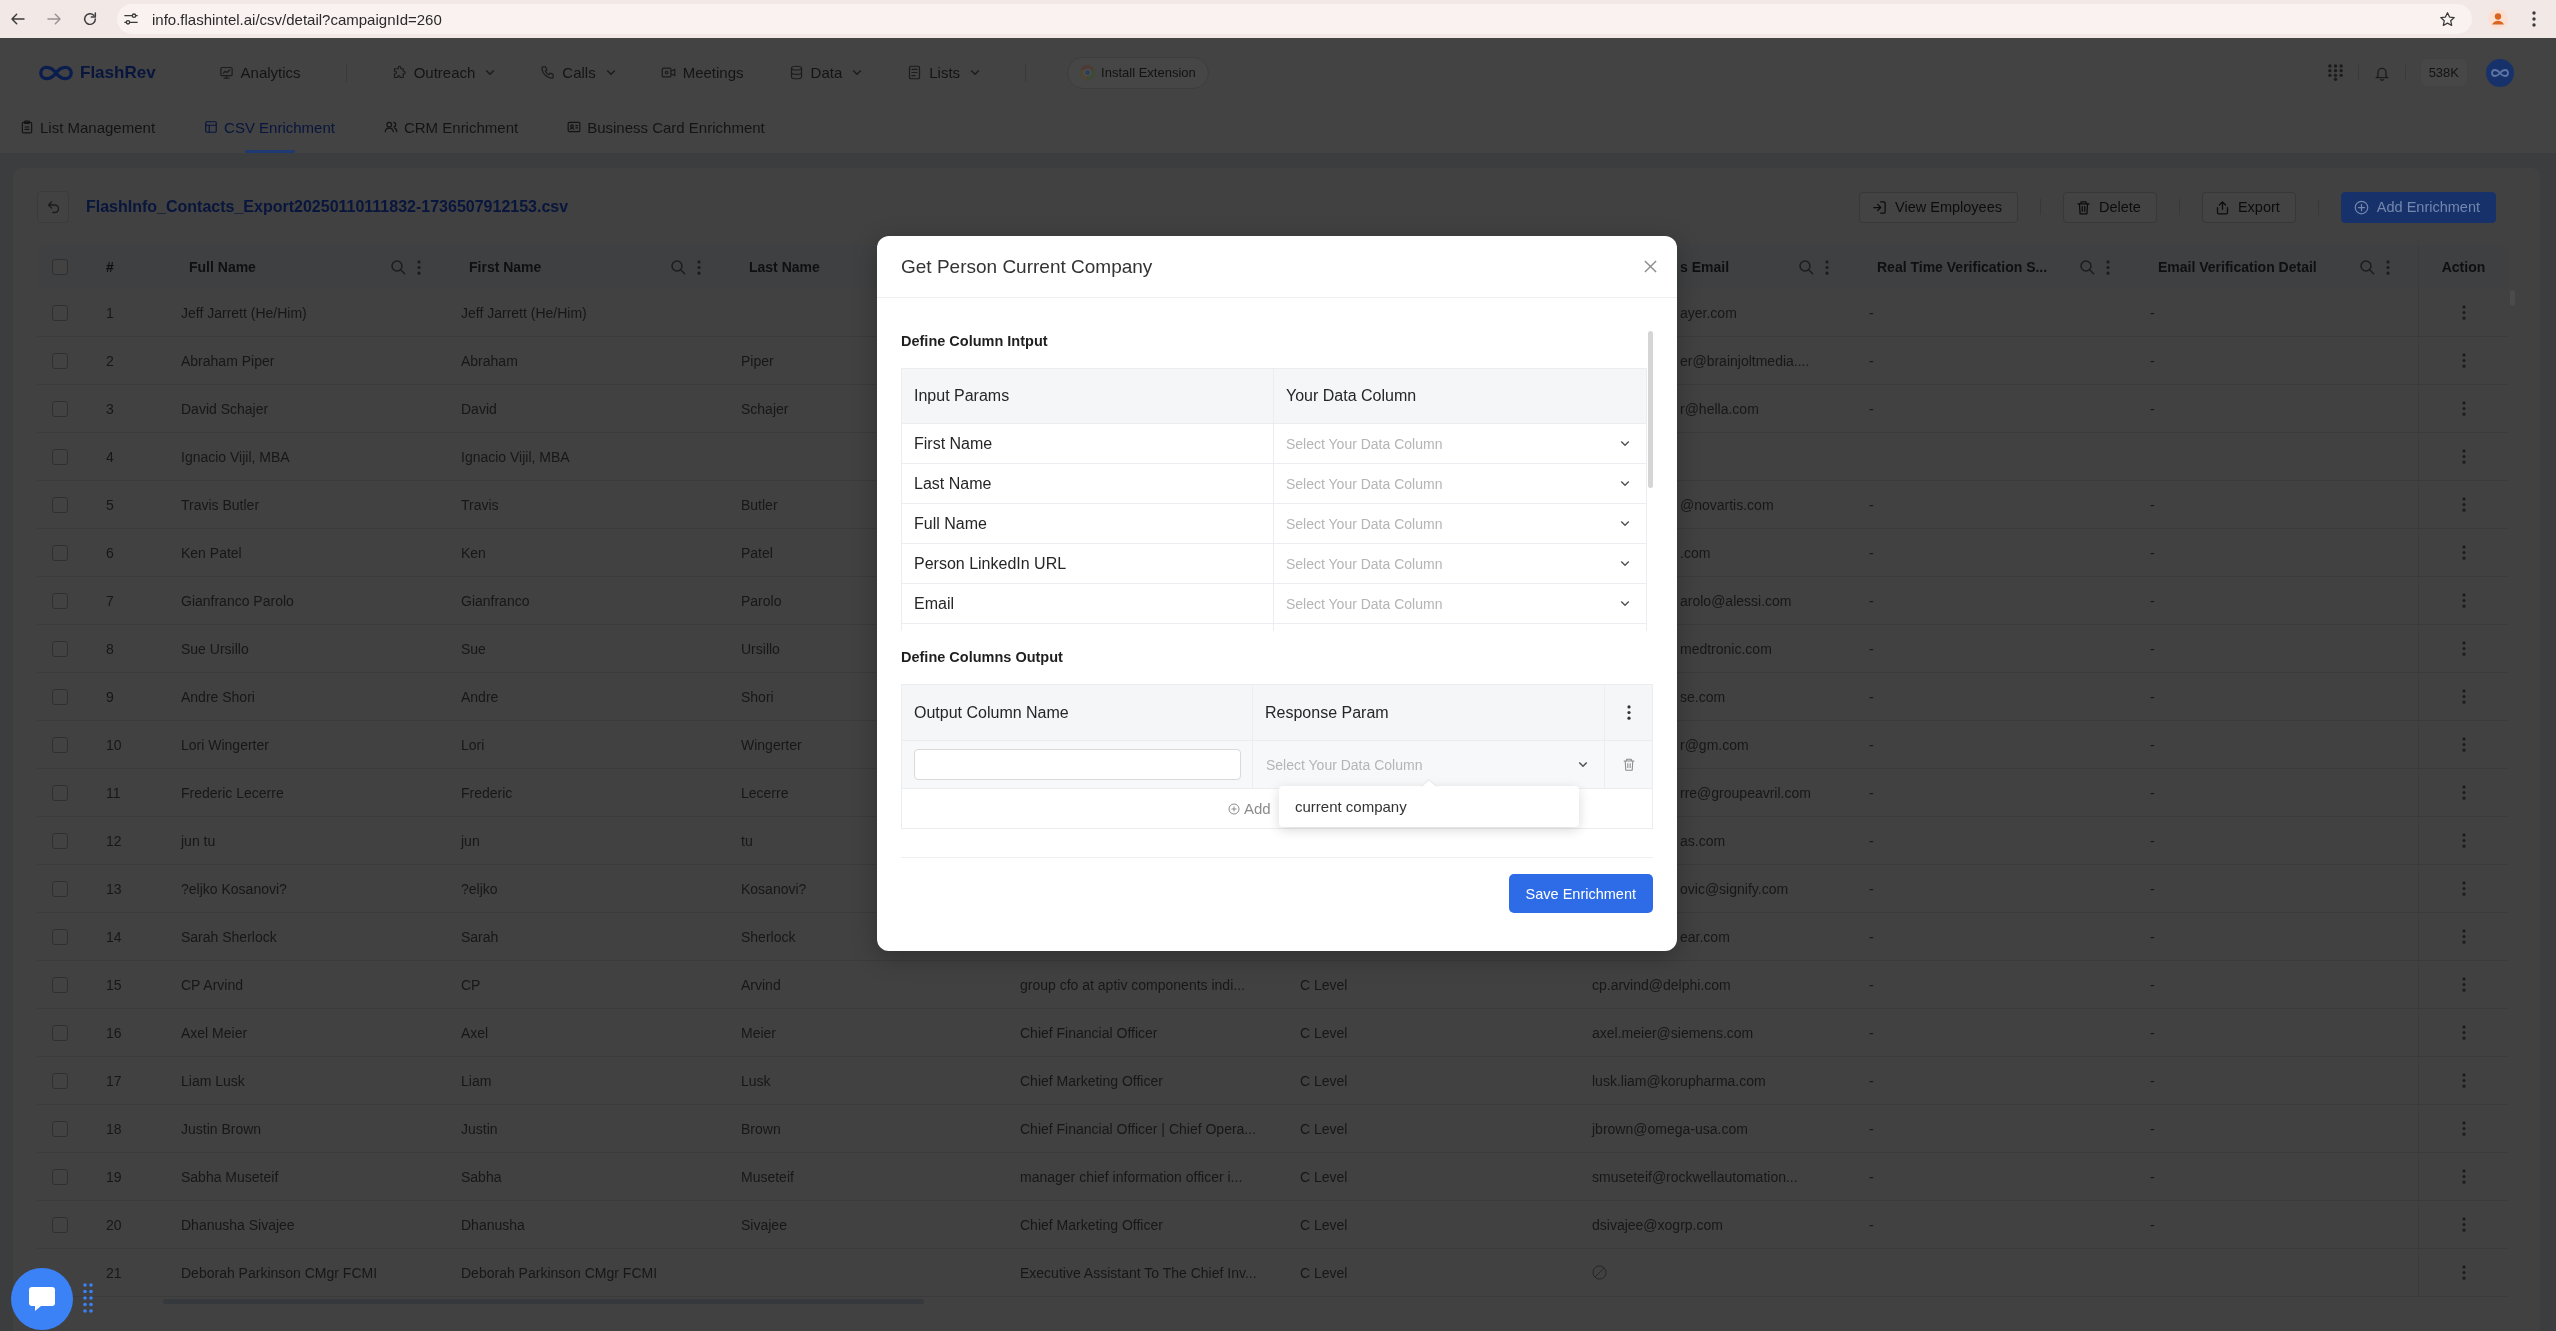  Describe the element at coordinates (1650, 409) in the screenshot. I see `scrollbar-thumb` at that location.